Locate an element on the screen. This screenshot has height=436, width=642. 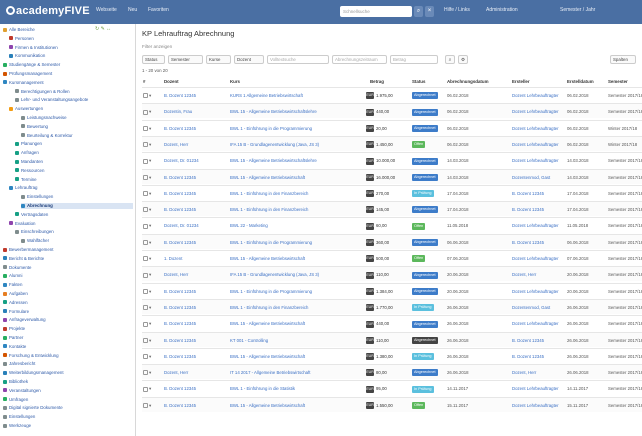
sidebar-item: Einschreibungen is located at coordinates (74, 232).